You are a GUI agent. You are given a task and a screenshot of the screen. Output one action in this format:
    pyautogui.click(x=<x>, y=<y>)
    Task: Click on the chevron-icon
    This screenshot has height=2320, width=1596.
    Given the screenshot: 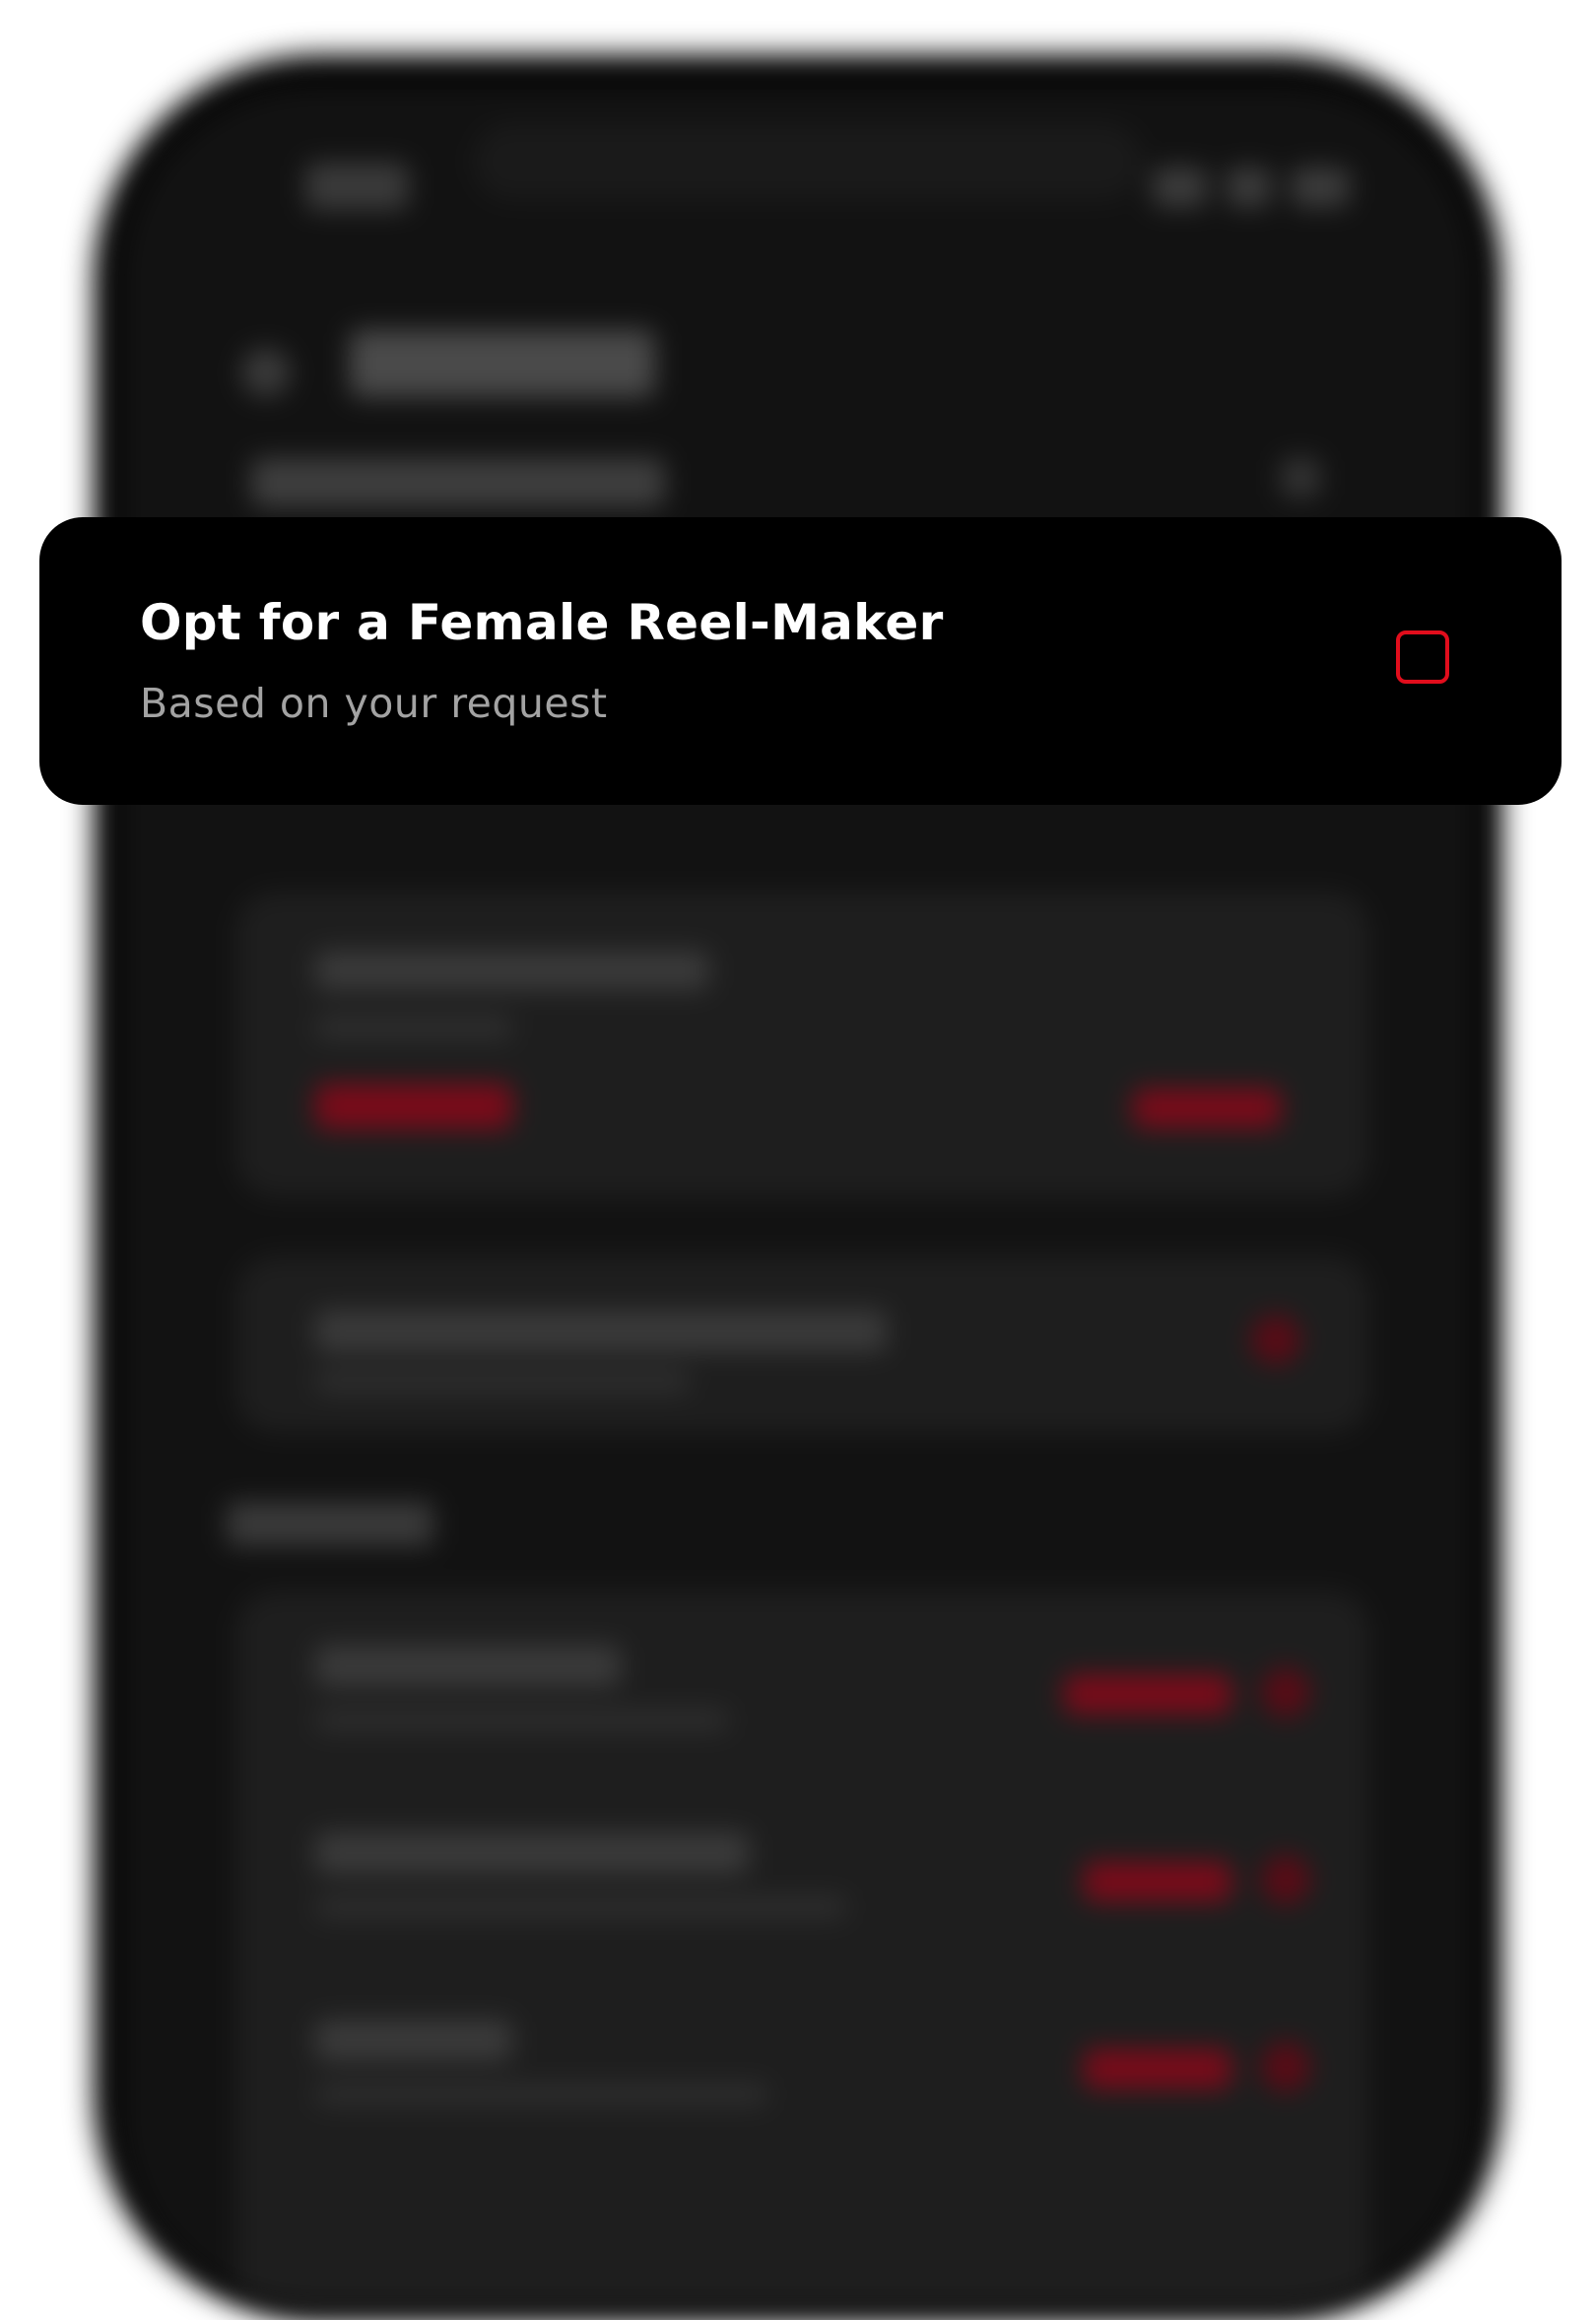 What is the action you would take?
    pyautogui.click(x=1300, y=478)
    